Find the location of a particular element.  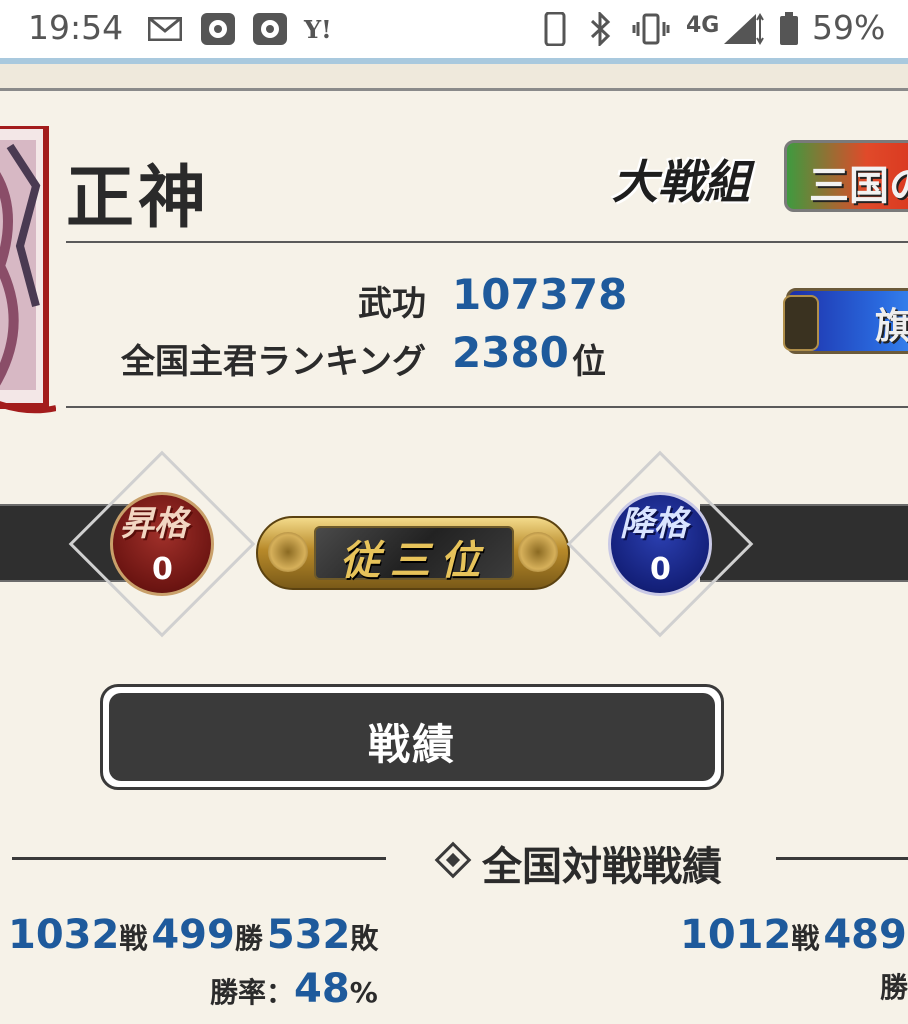

losses-unit: 敗 is located at coordinates (364, 938).